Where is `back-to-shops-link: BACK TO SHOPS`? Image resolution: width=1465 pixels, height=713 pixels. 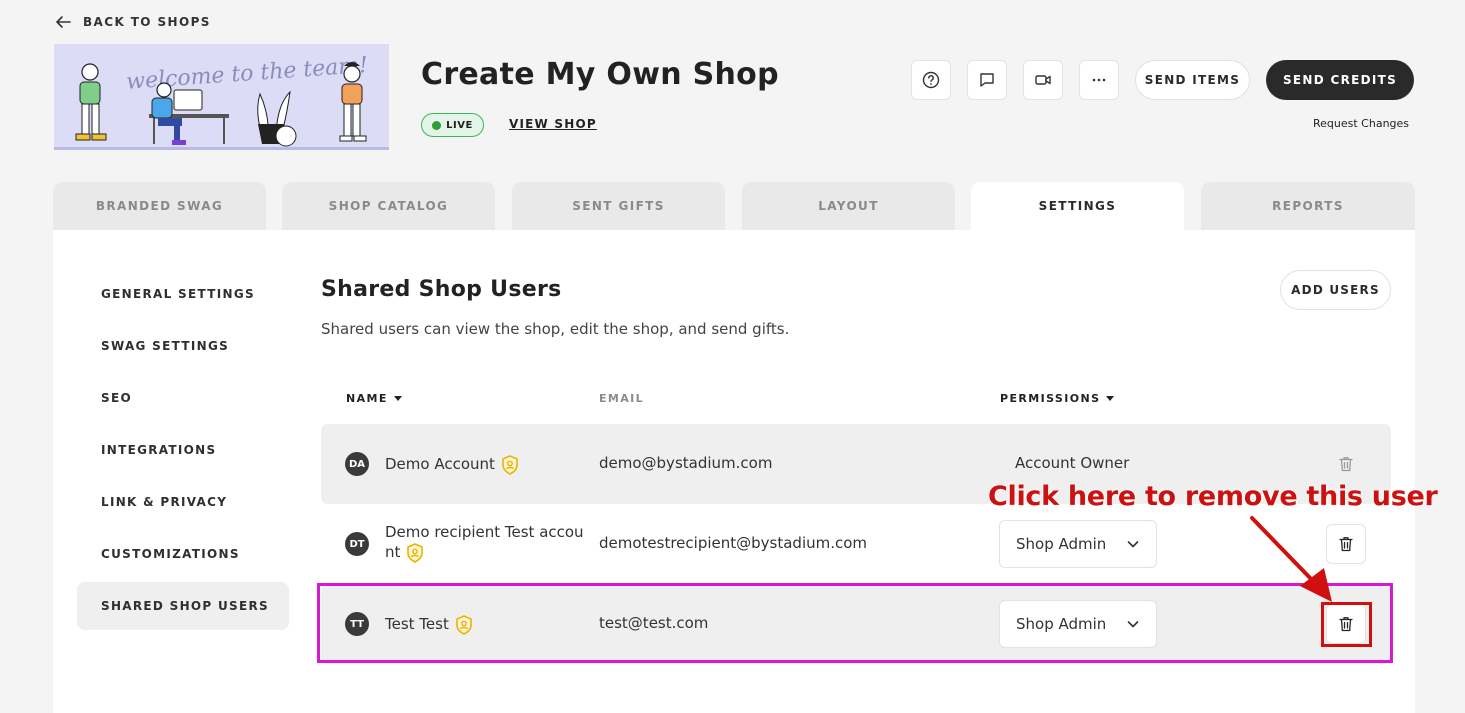 back-to-shops-link: BACK TO SHOPS is located at coordinates (133, 22).